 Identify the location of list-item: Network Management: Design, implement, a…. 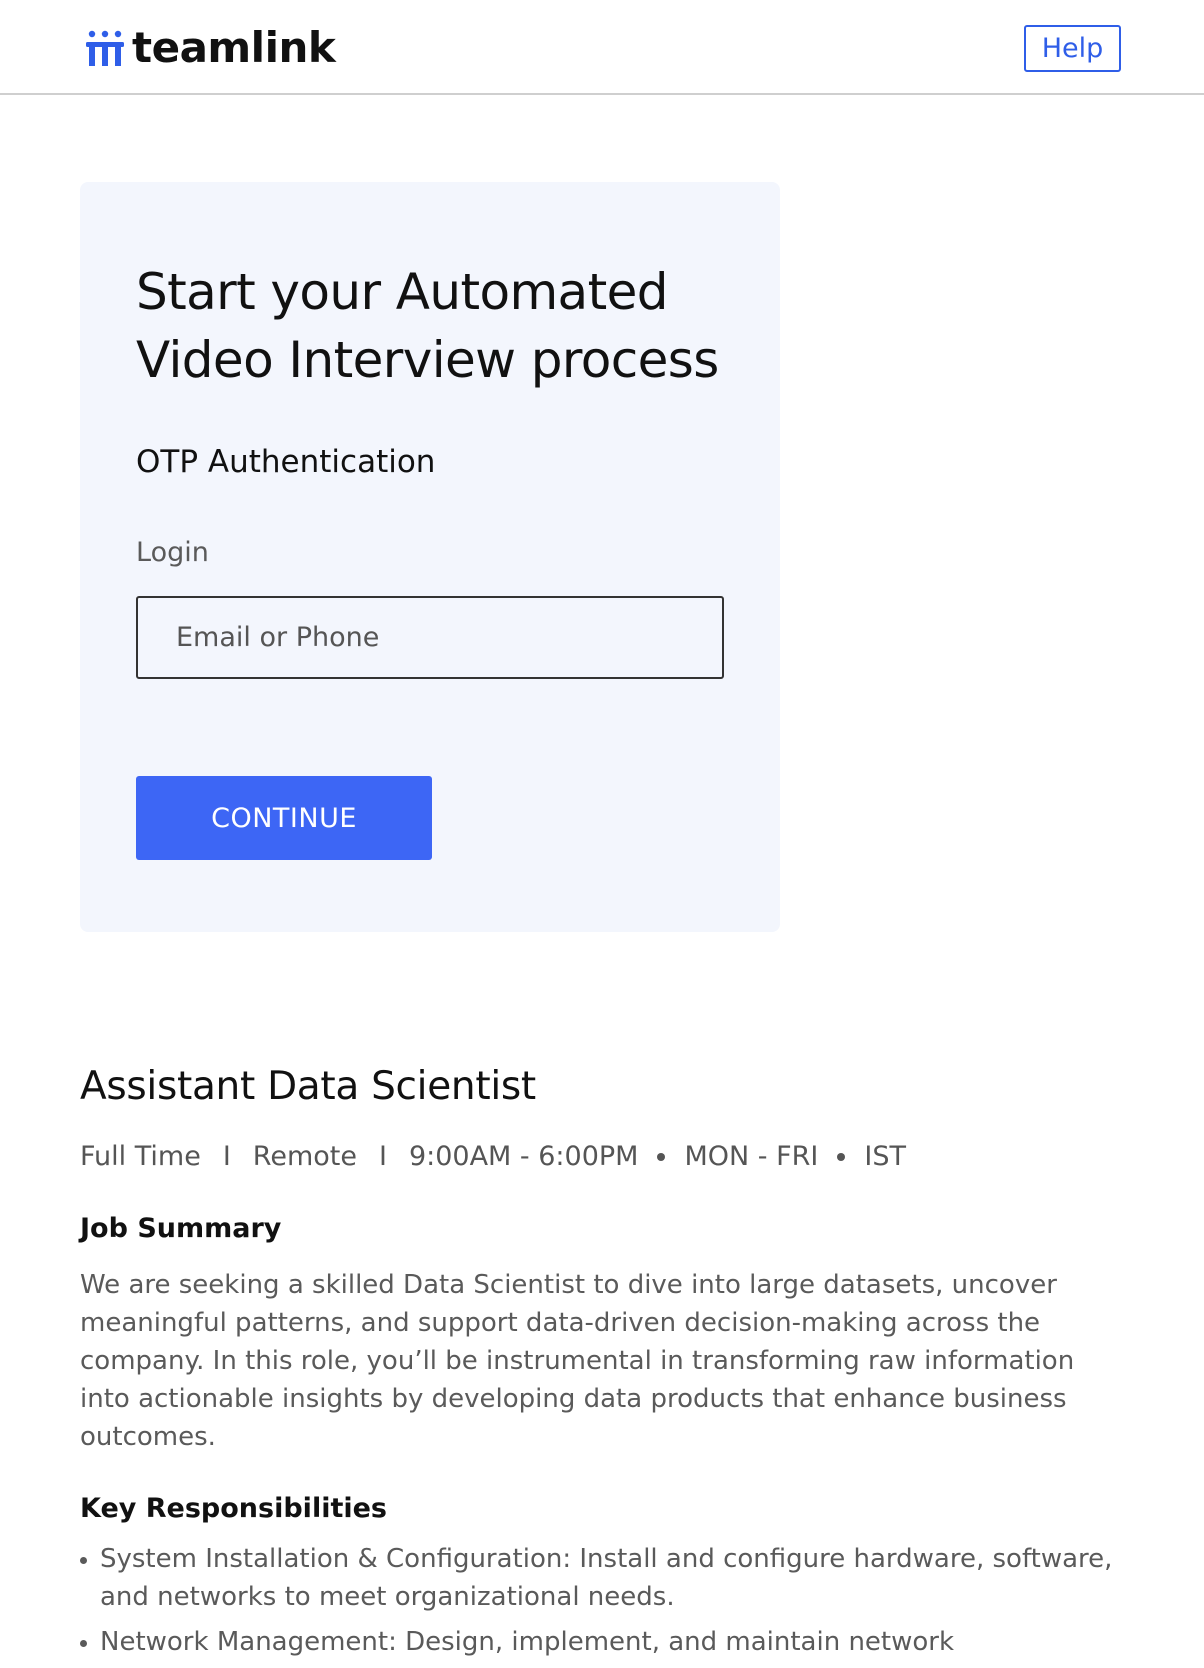
(600, 1642).